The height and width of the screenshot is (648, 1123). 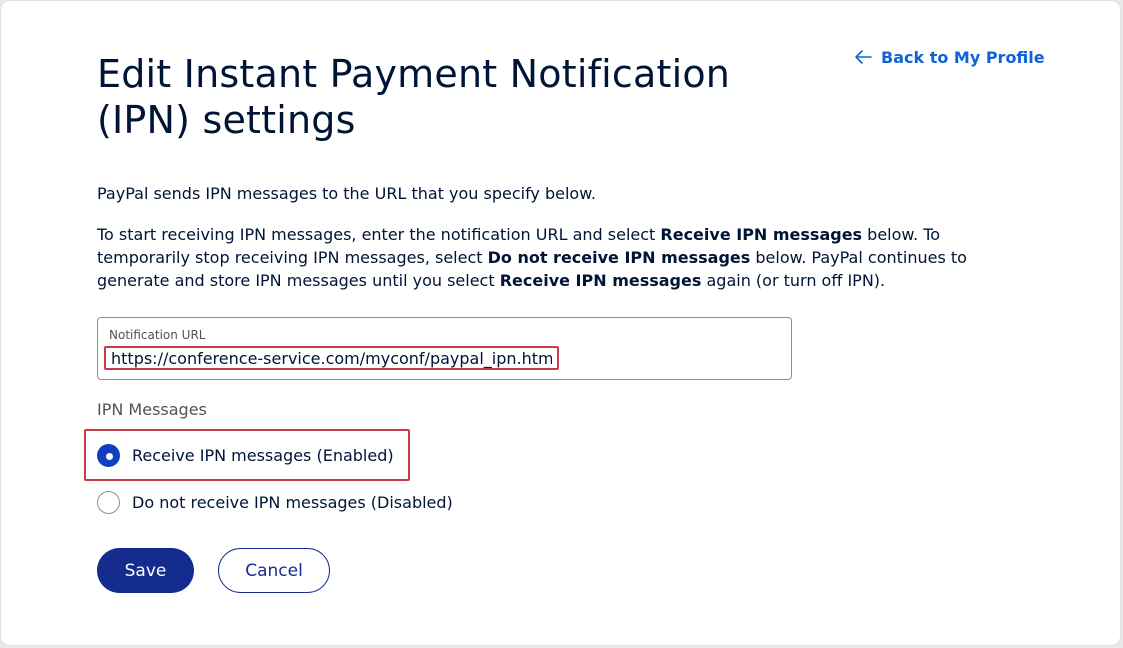 What do you see at coordinates (145, 570) in the screenshot?
I see `save-button: Save` at bounding box center [145, 570].